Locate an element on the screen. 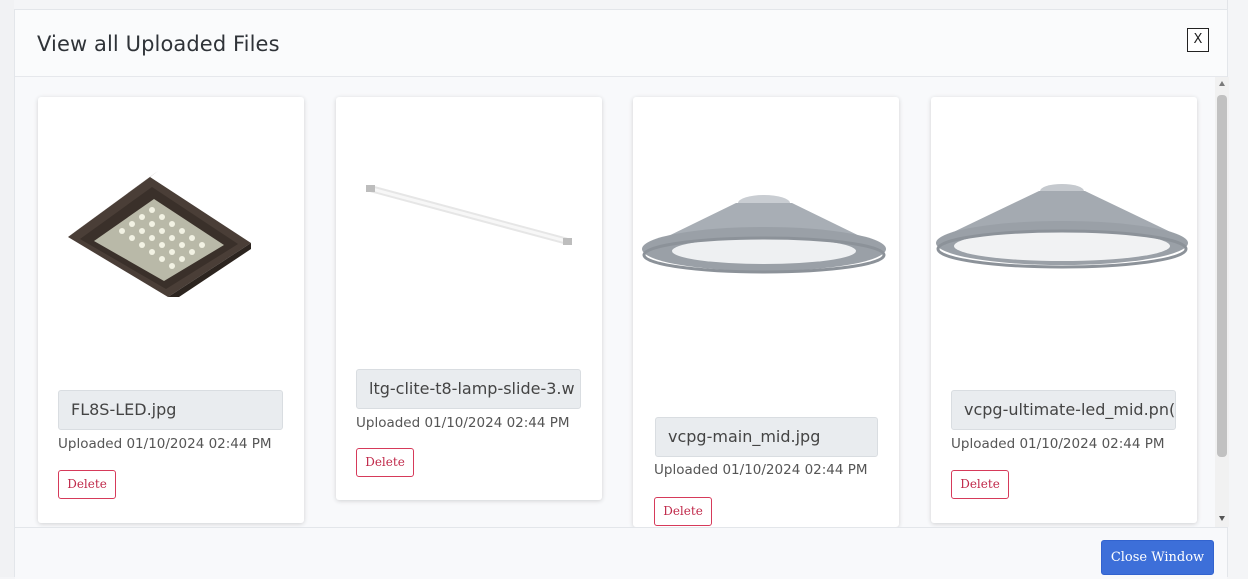 Image resolution: width=1248 pixels, height=579 pixels. file-name-field: vcpg-ultimate-led_mid.pn( is located at coordinates (1063, 410).